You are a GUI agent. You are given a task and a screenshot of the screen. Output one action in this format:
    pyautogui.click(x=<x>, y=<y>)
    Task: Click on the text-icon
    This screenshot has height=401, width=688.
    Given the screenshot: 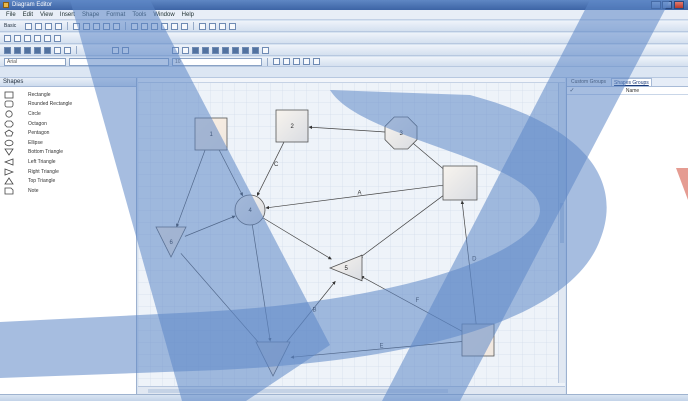 What is the action you would take?
    pyautogui.click(x=165, y=26)
    